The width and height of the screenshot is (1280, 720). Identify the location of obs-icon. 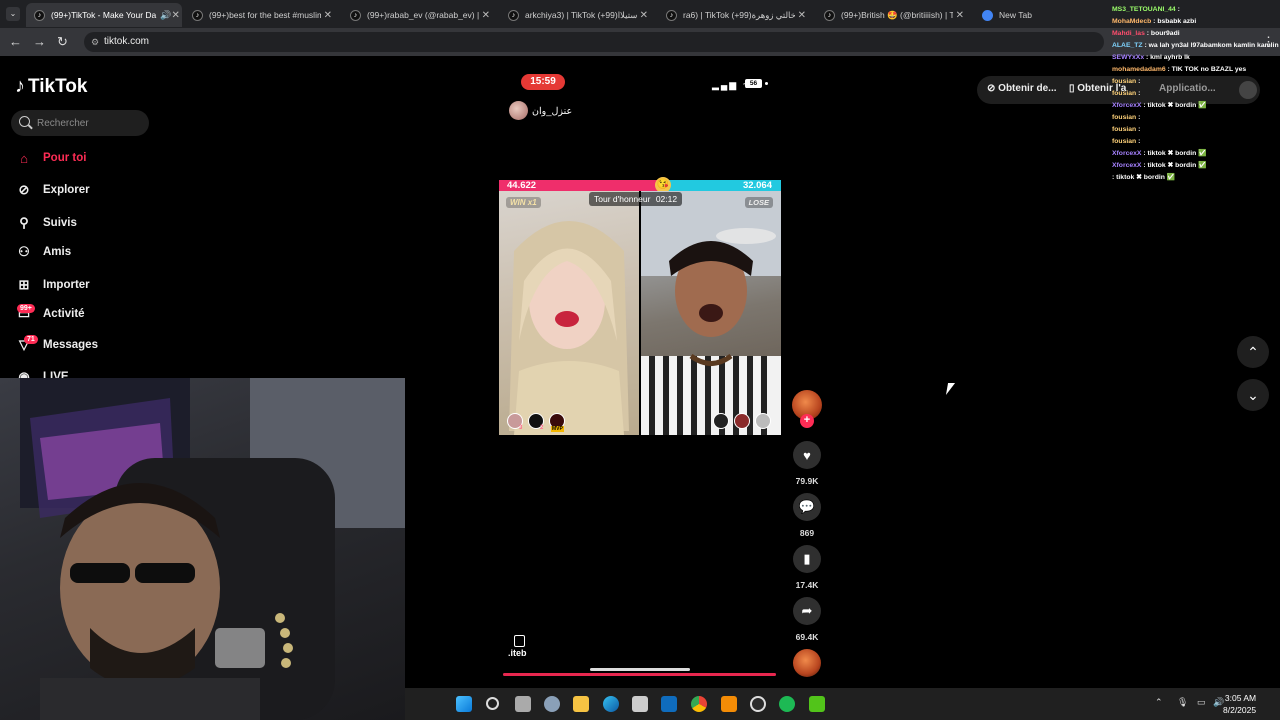
(758, 704).